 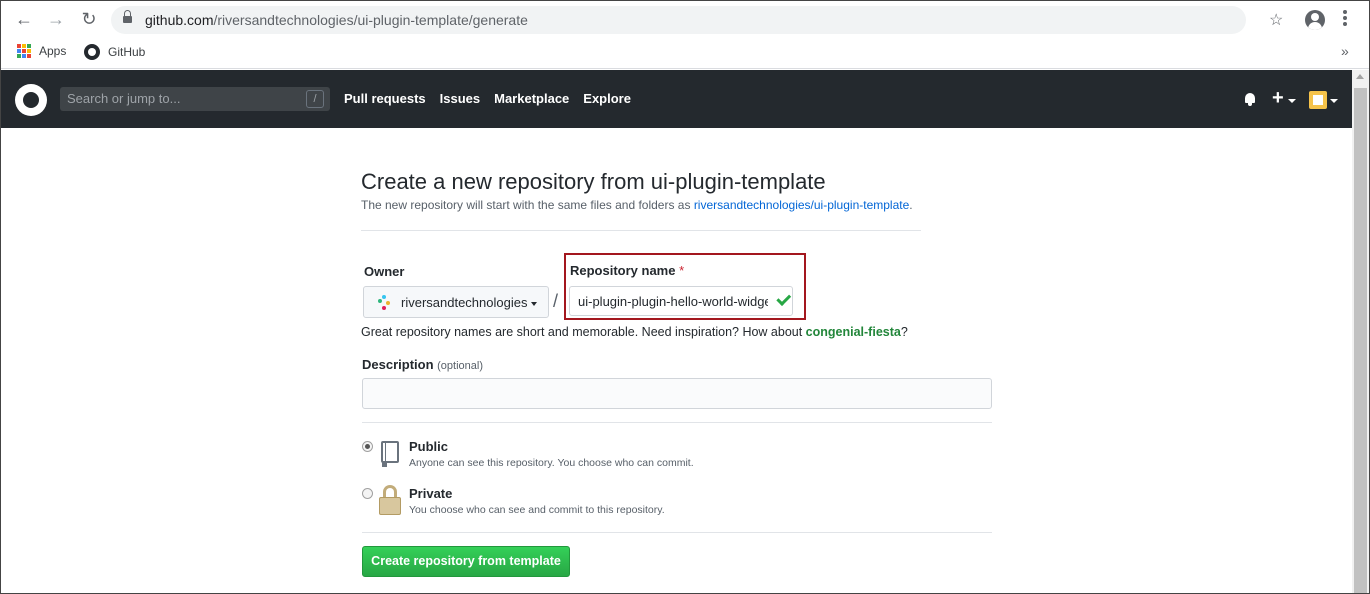 I want to click on bookmark-apps: Apps, so click(x=41, y=51).